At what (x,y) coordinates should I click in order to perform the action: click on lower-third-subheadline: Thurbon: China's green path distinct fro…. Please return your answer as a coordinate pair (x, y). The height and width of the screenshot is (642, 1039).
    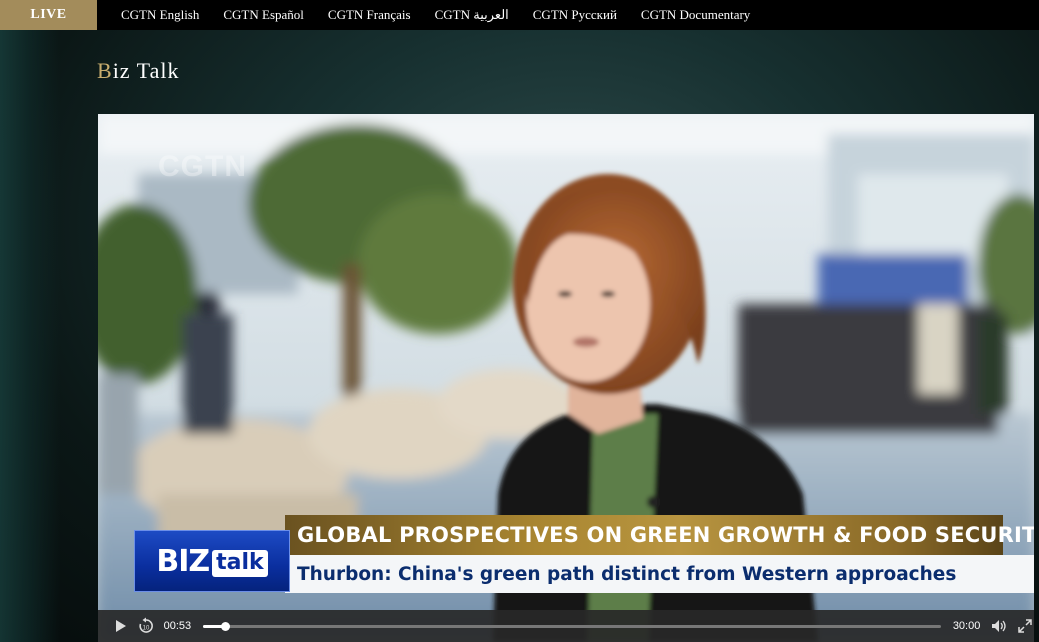
    Looking at the image, I should click on (659, 574).